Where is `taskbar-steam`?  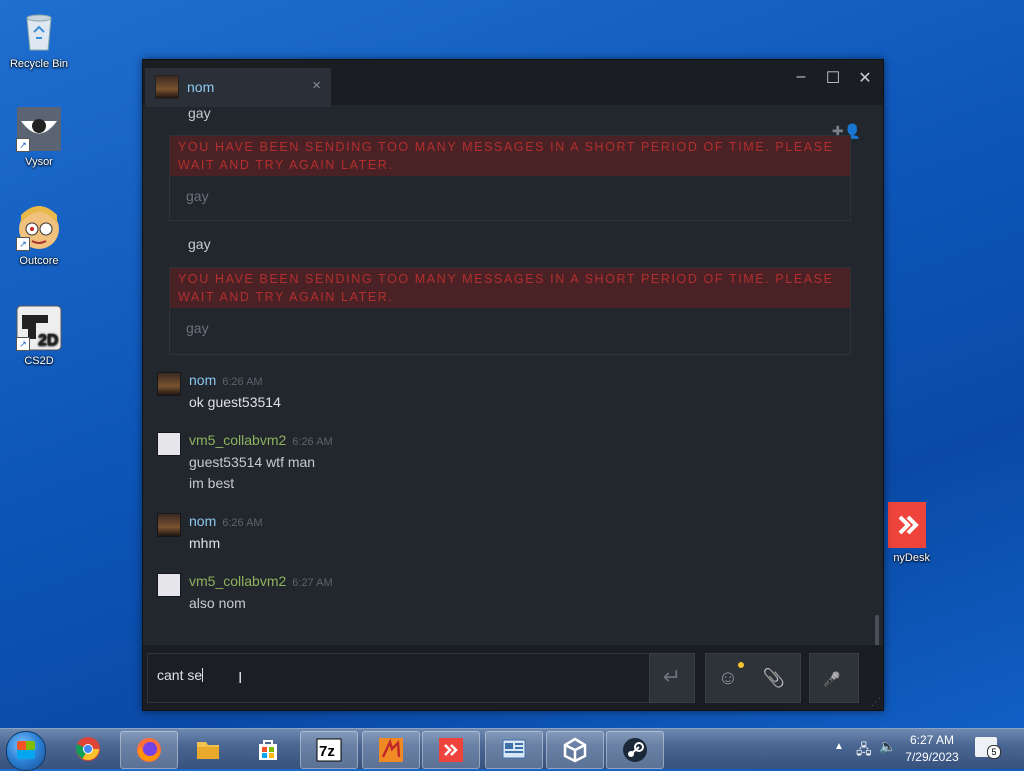
taskbar-steam is located at coordinates (635, 750).